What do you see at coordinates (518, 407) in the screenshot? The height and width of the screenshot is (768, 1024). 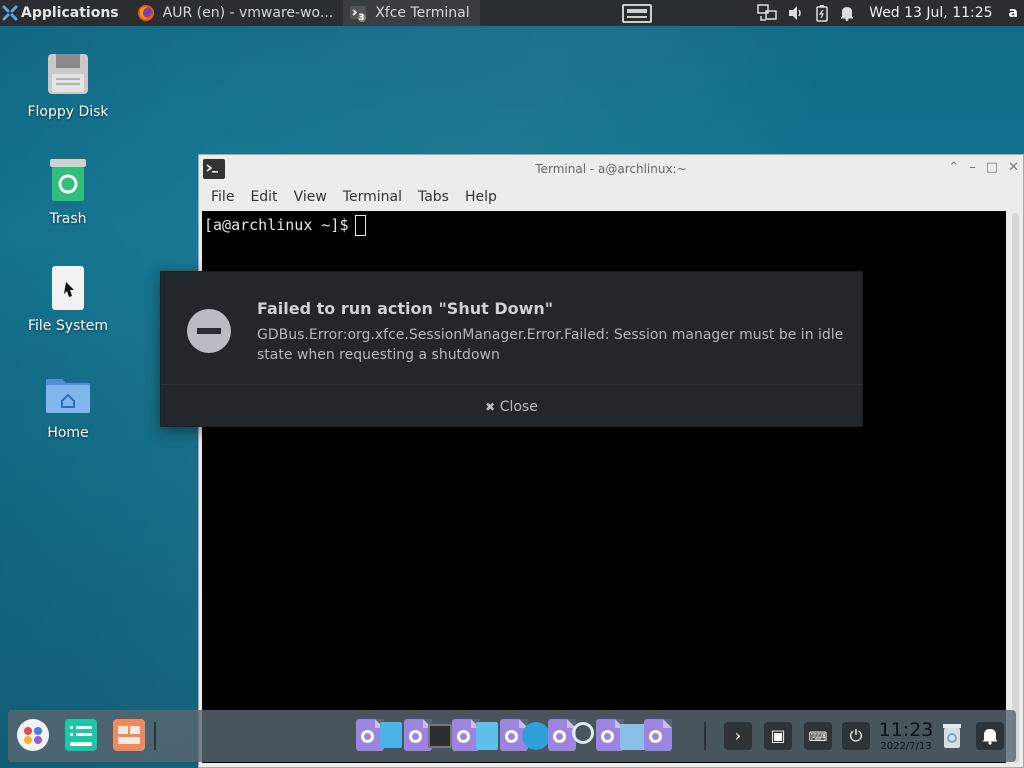 I see `close-label: Close` at bounding box center [518, 407].